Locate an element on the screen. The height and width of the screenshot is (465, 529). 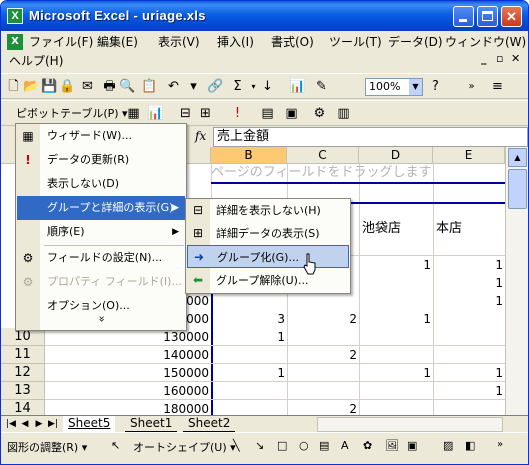
table-cell: 2 is located at coordinates (323, 407).